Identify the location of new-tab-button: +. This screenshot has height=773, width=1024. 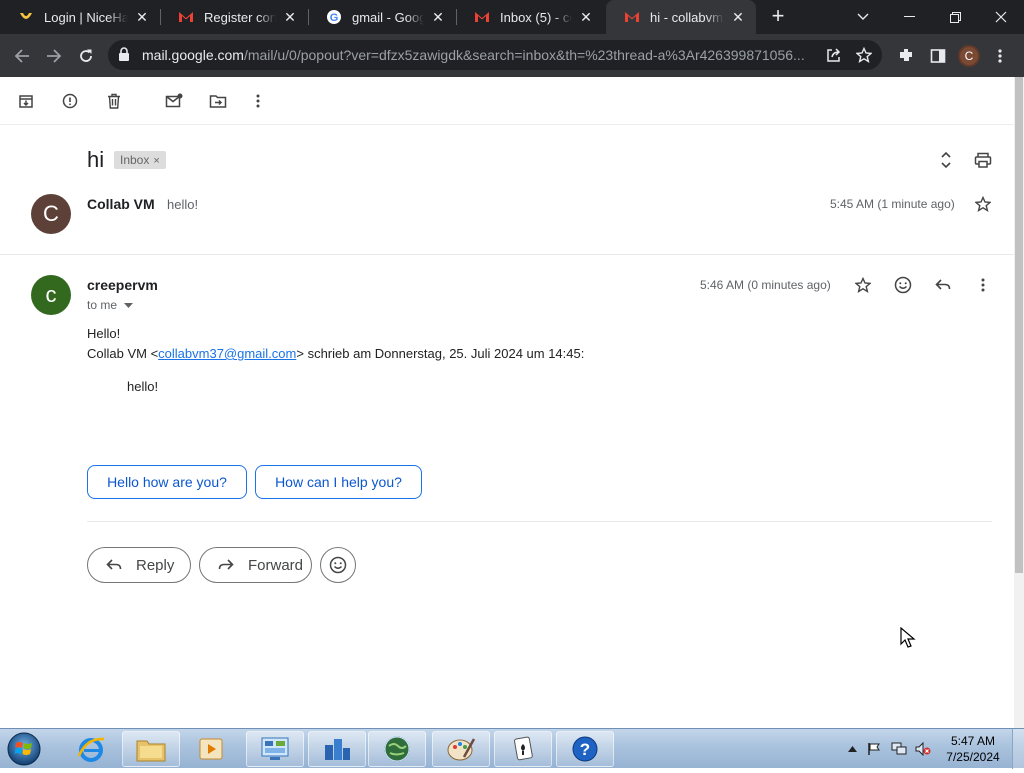
(778, 17).